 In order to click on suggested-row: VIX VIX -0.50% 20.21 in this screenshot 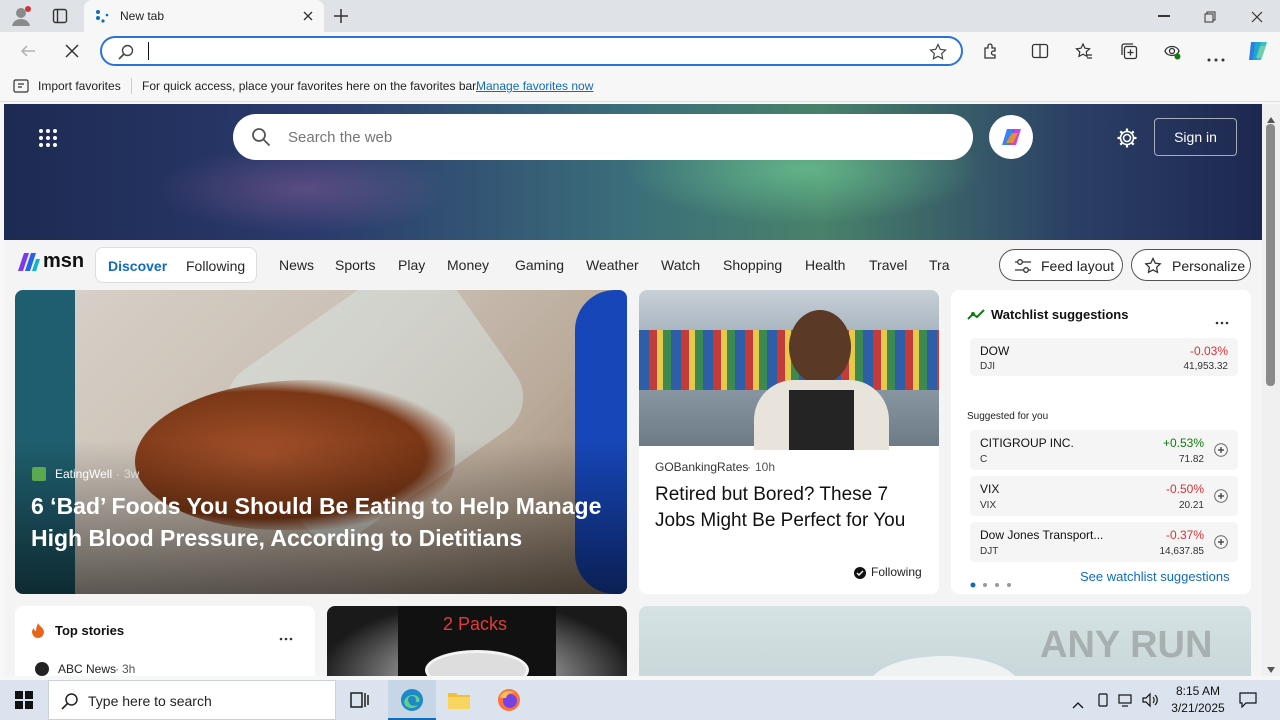, I will do `click(1104, 496)`.